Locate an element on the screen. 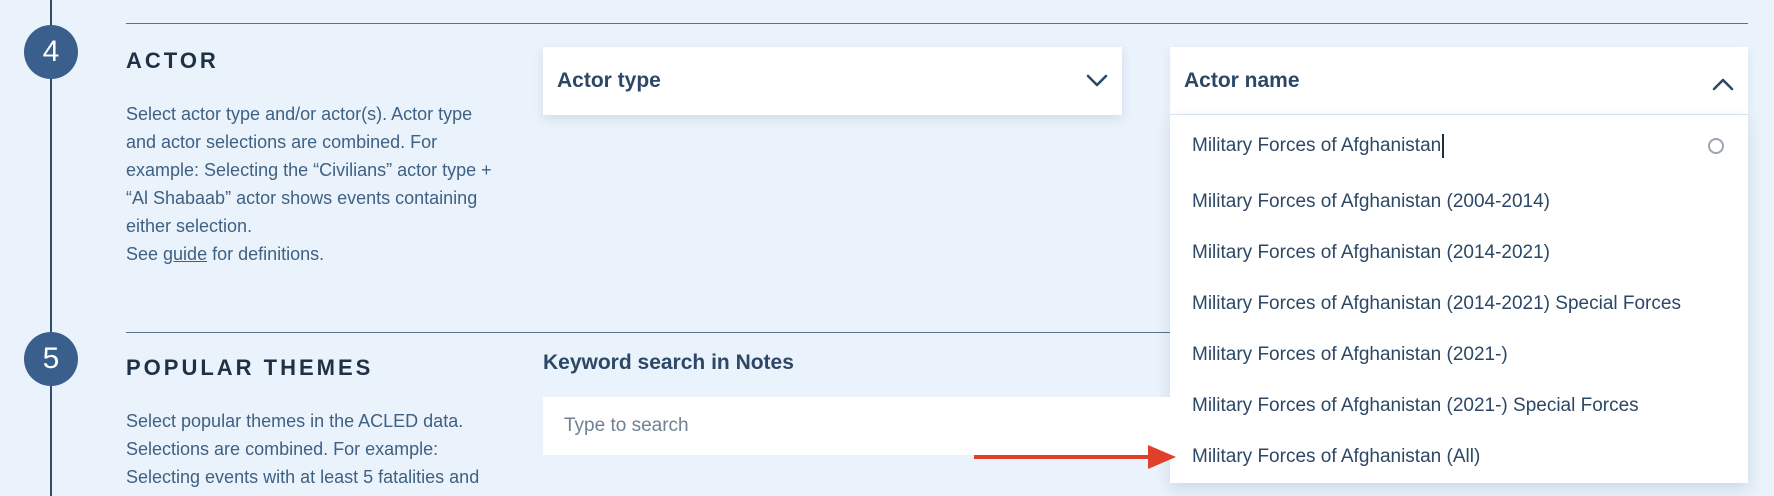 The image size is (1774, 496). step-number-badge: 4 is located at coordinates (51, 52).